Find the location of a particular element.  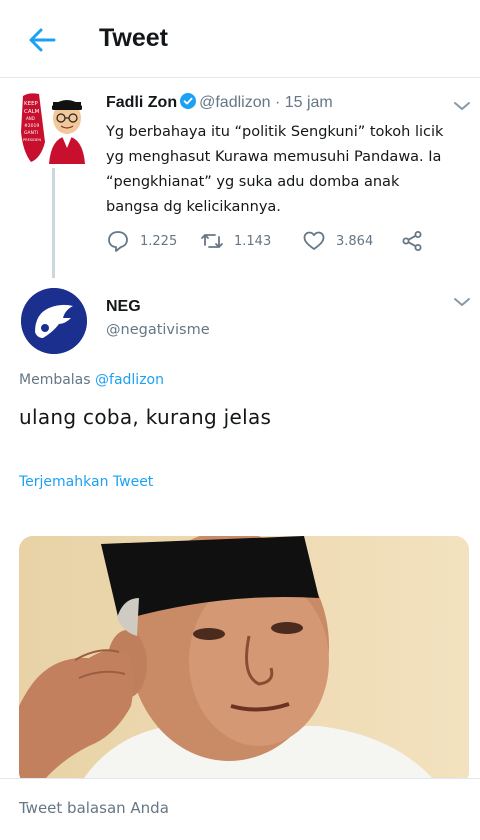

reply-action: 1.225 is located at coordinates (141, 241).